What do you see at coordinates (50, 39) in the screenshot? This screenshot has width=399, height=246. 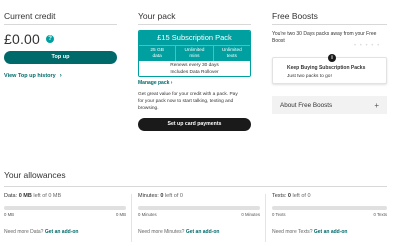 I see `help-icon: ?` at bounding box center [50, 39].